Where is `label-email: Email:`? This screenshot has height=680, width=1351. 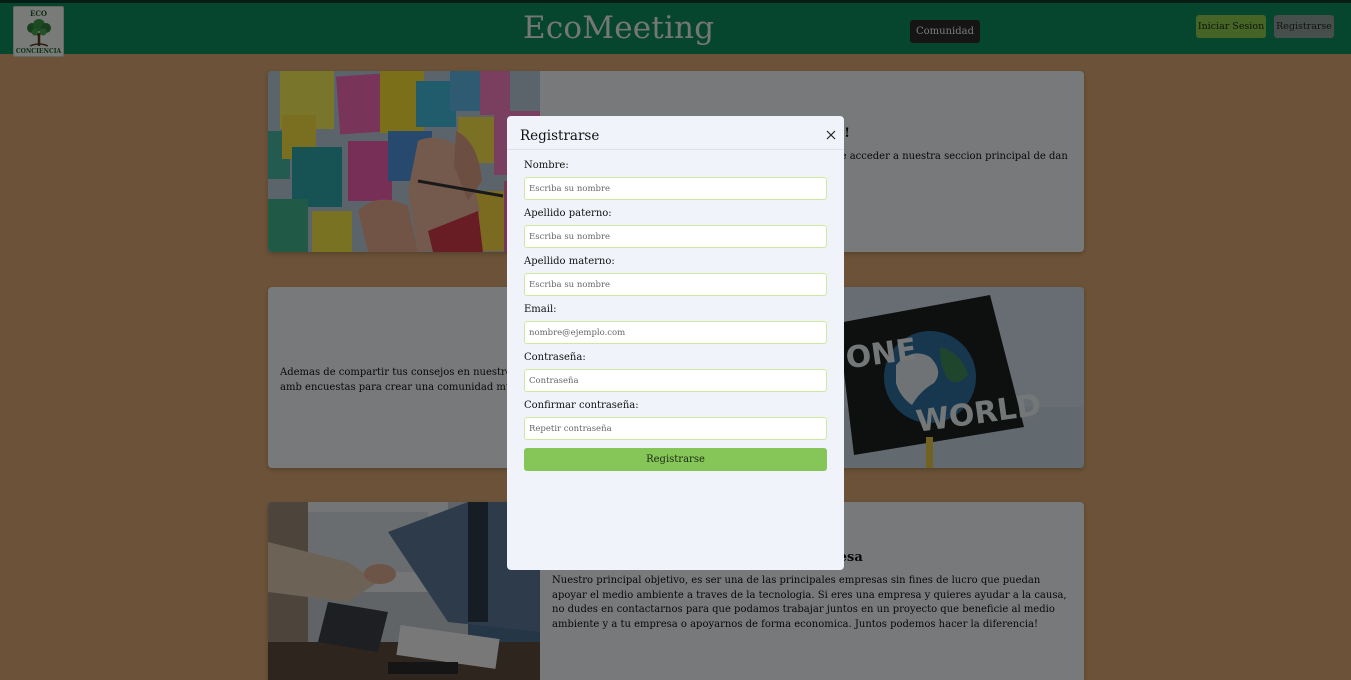 label-email: Email: is located at coordinates (540, 309).